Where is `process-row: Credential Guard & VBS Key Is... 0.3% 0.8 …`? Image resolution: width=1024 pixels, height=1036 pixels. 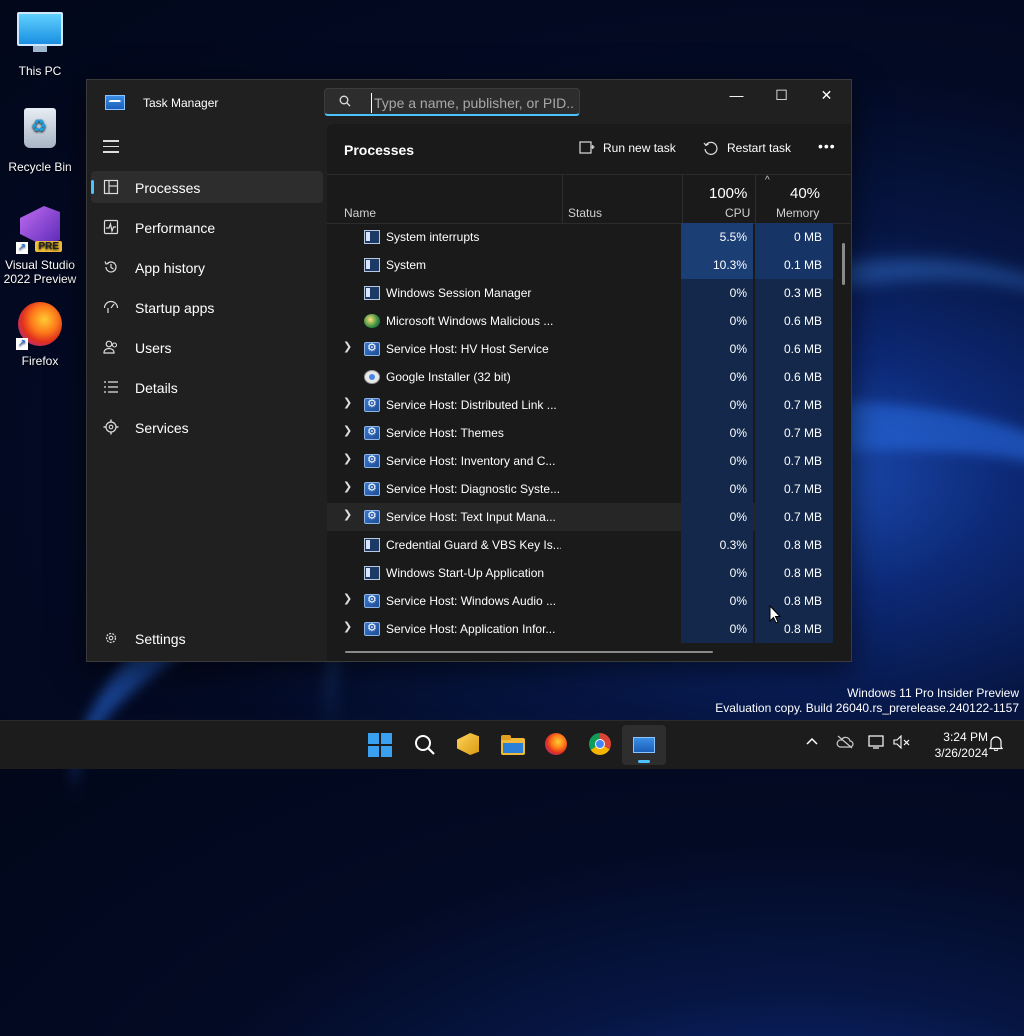
process-row: Credential Guard & VBS Key Is... 0.3% 0.8 … is located at coordinates (580, 545).